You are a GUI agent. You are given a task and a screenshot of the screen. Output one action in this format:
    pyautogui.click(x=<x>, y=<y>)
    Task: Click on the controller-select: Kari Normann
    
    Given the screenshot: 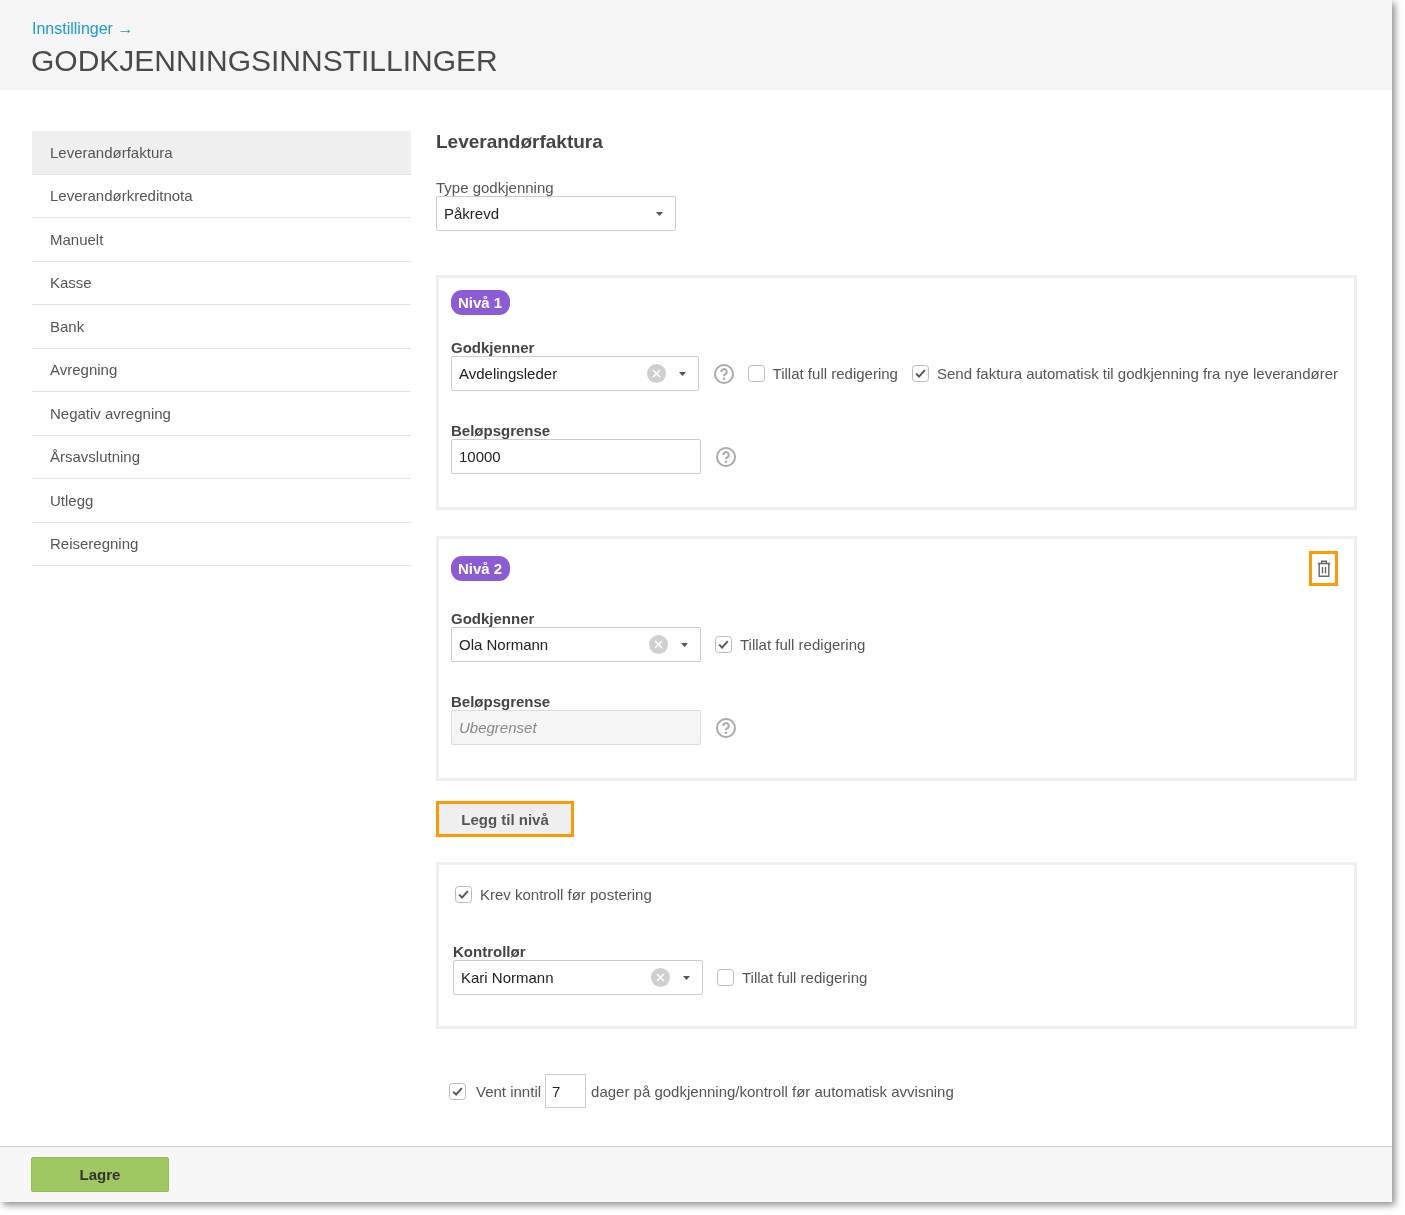 What is the action you would take?
    pyautogui.click(x=578, y=977)
    